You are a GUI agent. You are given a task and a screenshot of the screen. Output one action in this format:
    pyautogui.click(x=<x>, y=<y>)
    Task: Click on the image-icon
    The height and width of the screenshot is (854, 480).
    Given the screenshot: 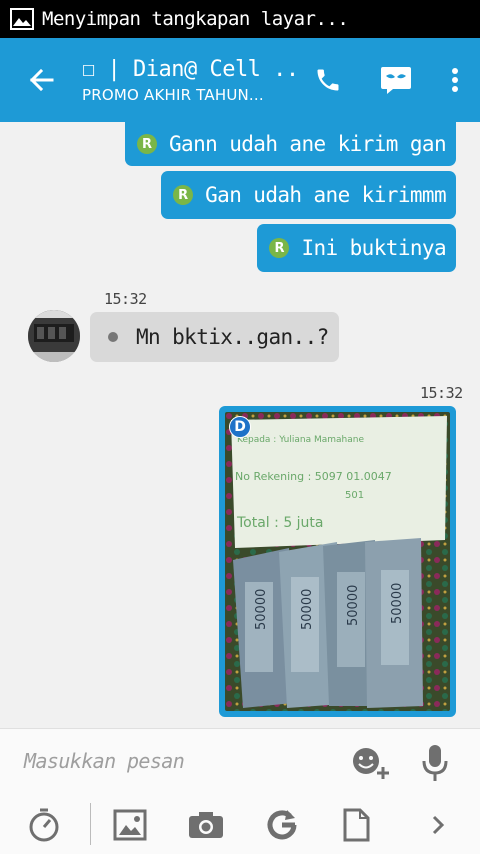 What is the action you would take?
    pyautogui.click(x=22, y=19)
    